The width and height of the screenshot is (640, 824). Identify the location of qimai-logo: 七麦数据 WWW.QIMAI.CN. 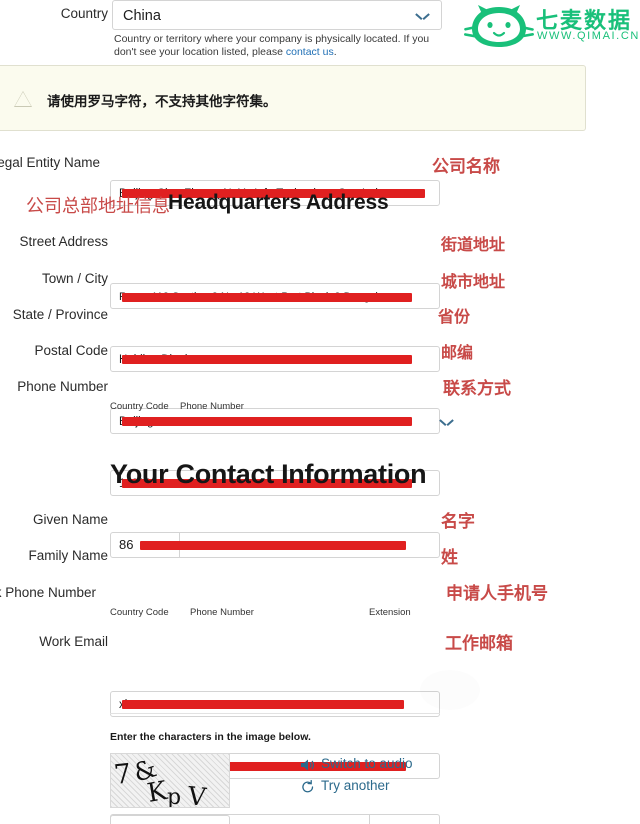
(551, 26).